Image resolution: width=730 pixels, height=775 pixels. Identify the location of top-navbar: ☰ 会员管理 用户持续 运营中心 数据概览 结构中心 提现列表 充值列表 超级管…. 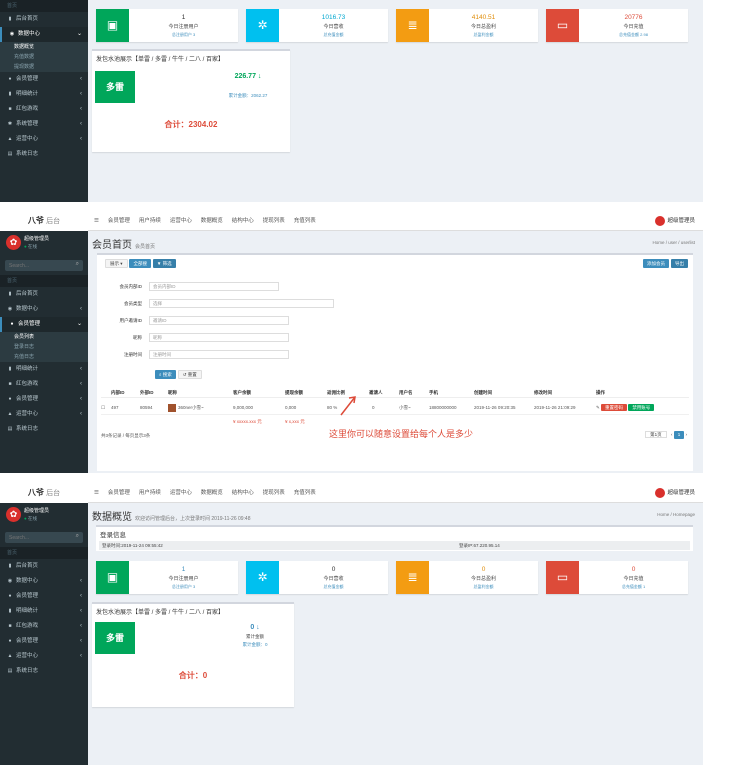
(395, 221).